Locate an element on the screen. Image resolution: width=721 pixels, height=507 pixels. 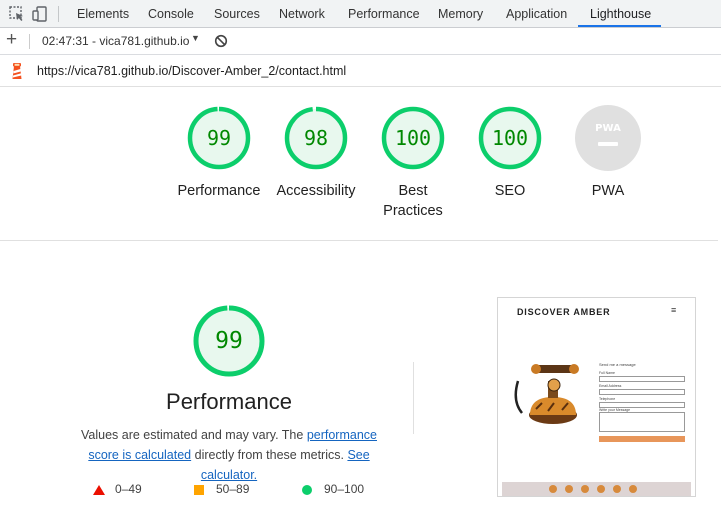
thumbnail-footer is located at coordinates (596, 489).